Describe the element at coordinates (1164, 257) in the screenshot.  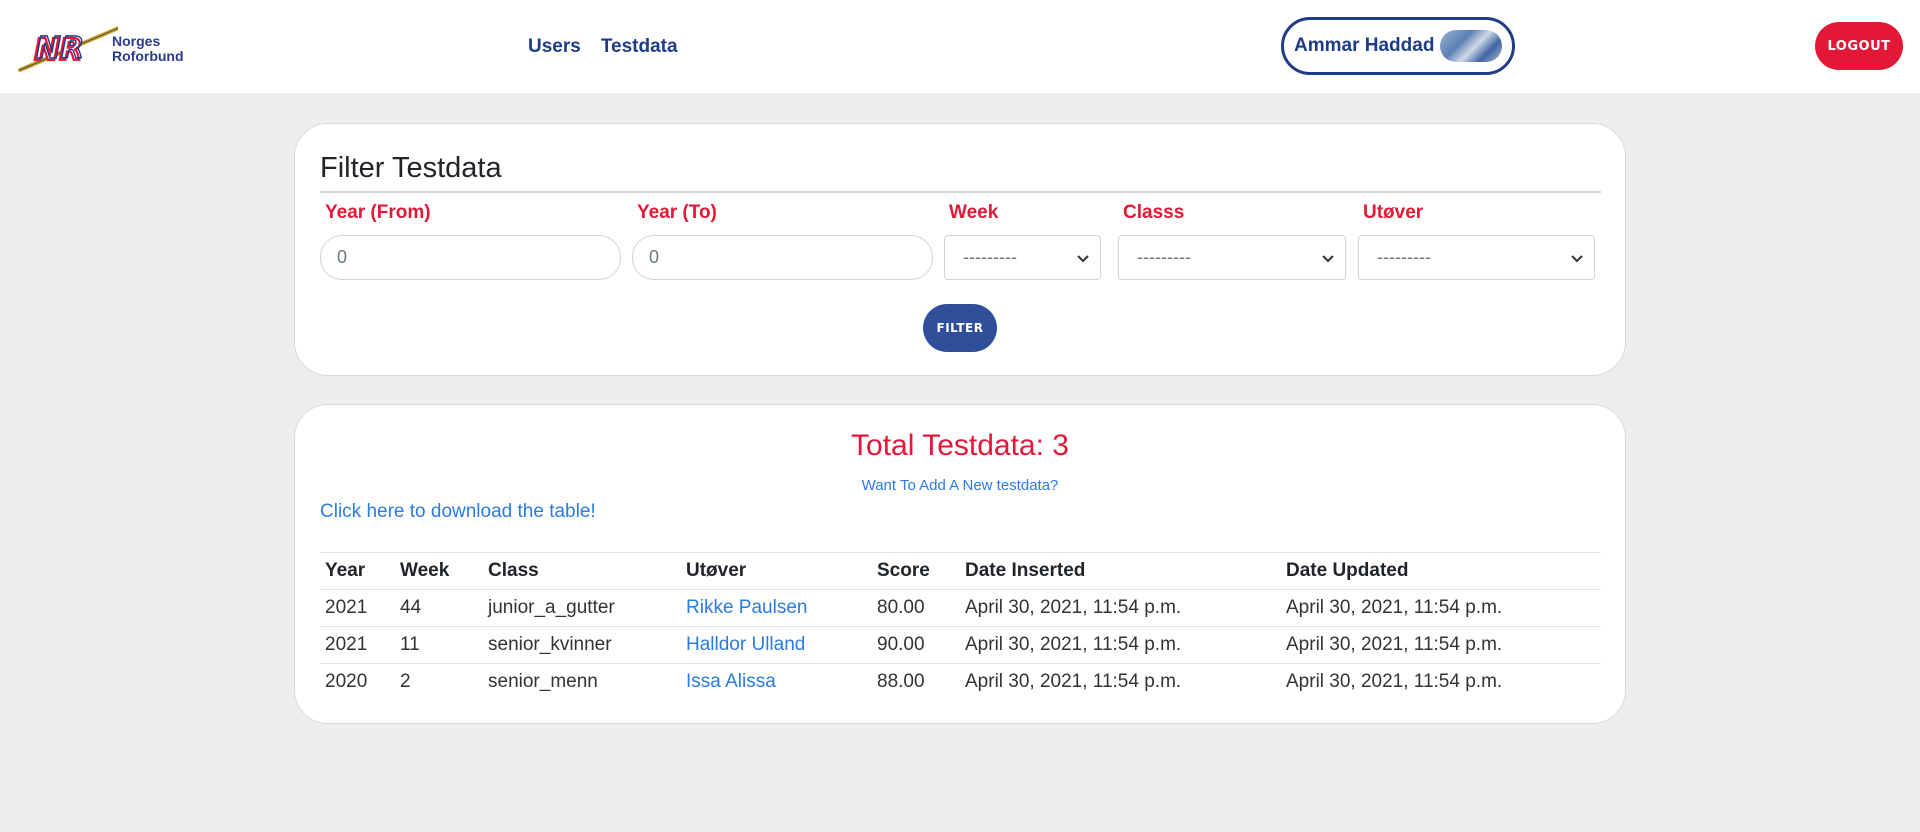
I see `classs-selected-value: ---------` at that location.